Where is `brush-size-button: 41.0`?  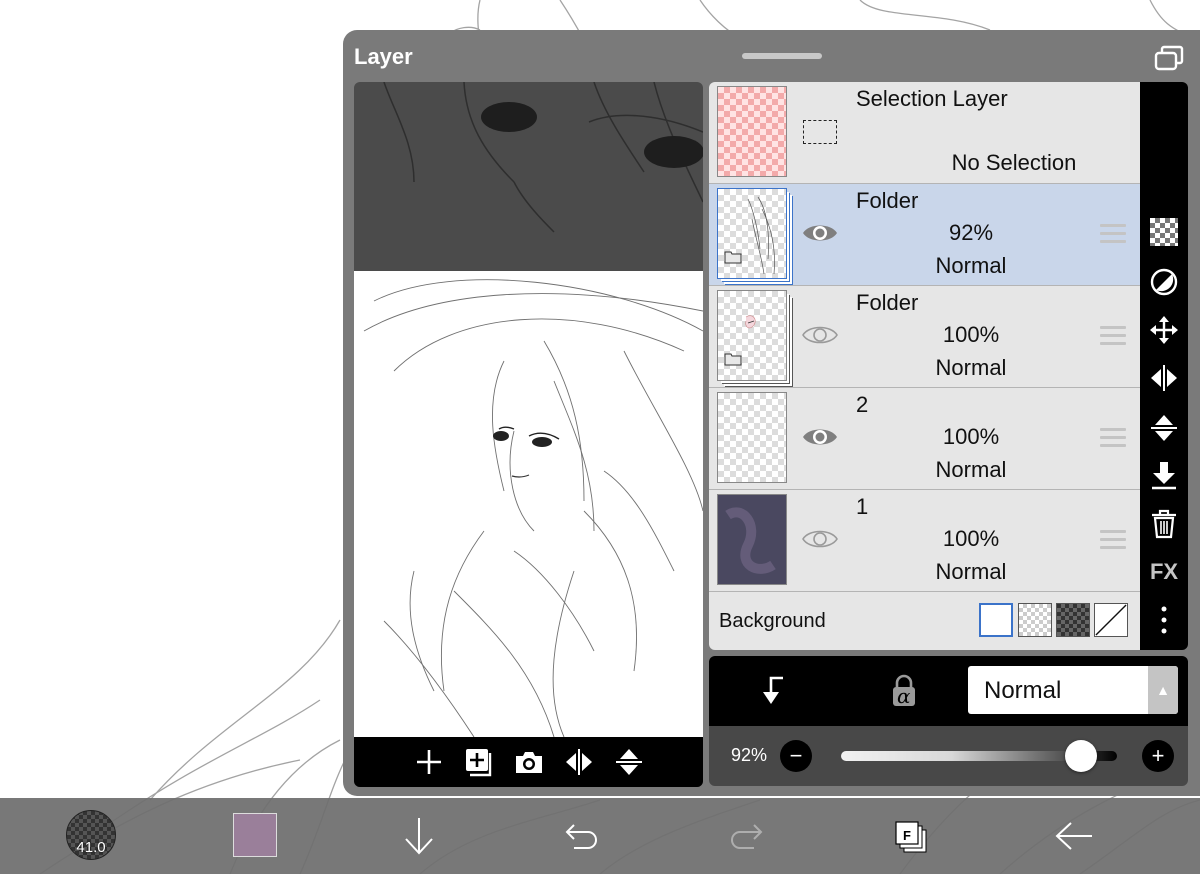 brush-size-button: 41.0 is located at coordinates (91, 835).